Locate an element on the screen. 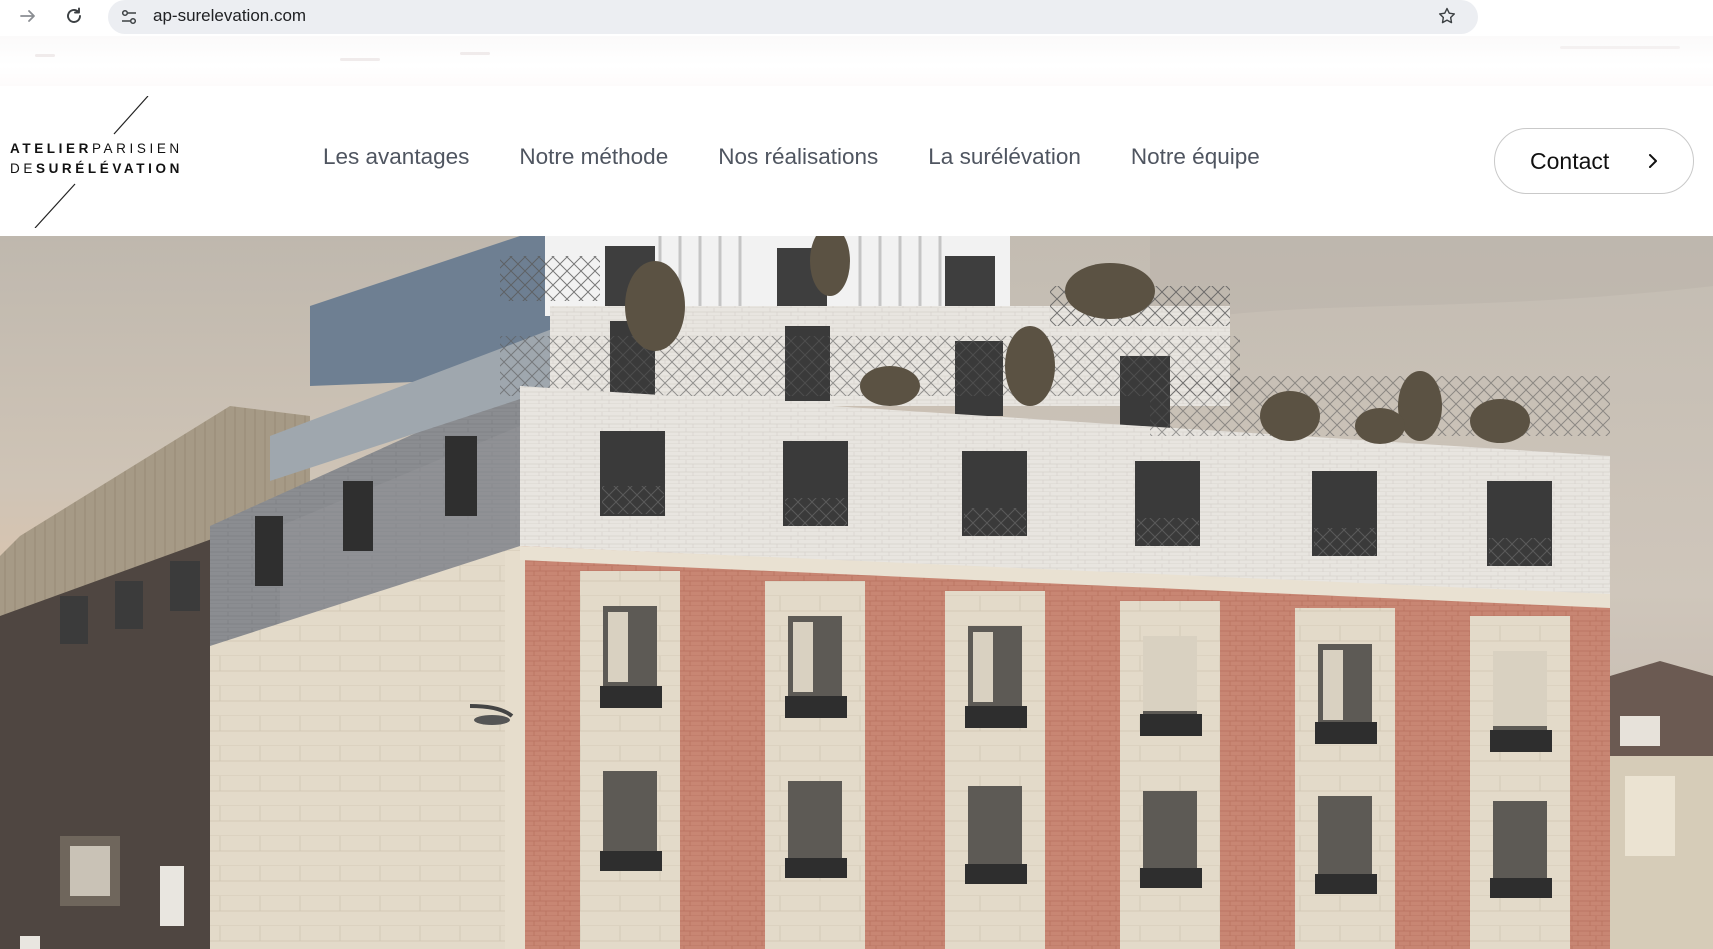 This screenshot has width=1713, height=949. contact-button-label: Contact is located at coordinates (1570, 160).